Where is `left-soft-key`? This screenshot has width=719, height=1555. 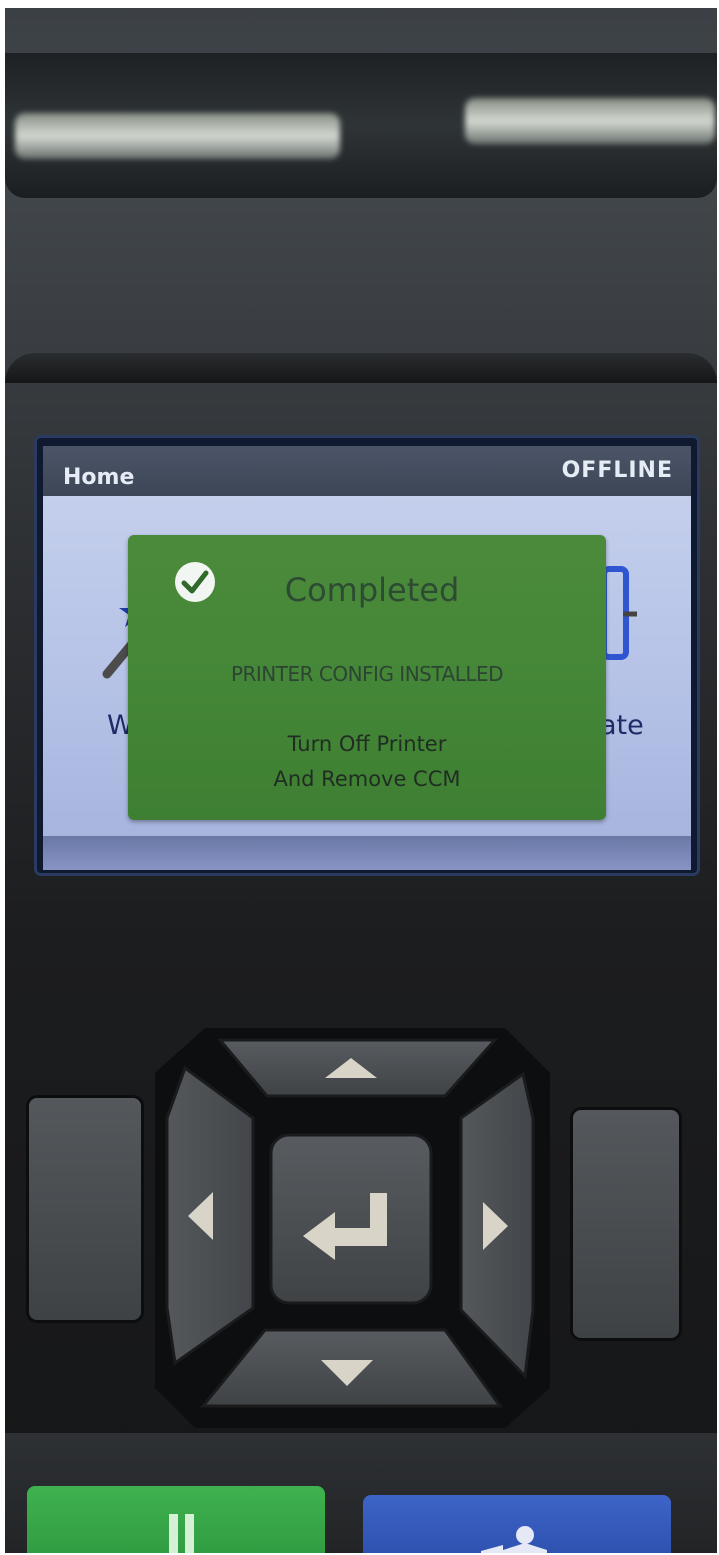 left-soft-key is located at coordinates (85, 1209).